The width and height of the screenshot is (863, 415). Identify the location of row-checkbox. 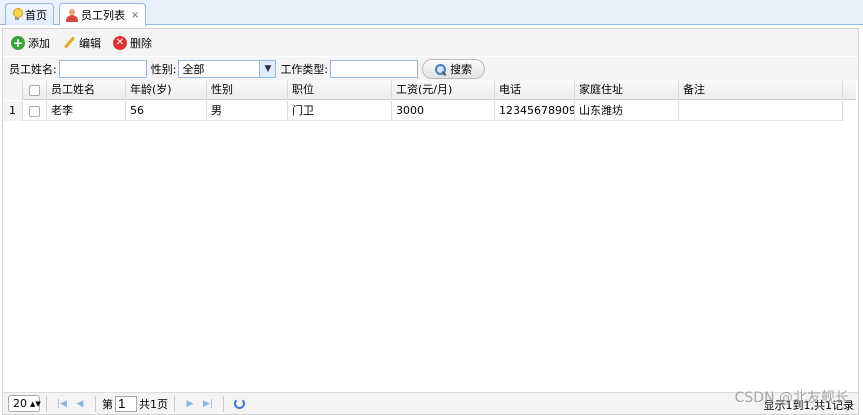
(34, 111).